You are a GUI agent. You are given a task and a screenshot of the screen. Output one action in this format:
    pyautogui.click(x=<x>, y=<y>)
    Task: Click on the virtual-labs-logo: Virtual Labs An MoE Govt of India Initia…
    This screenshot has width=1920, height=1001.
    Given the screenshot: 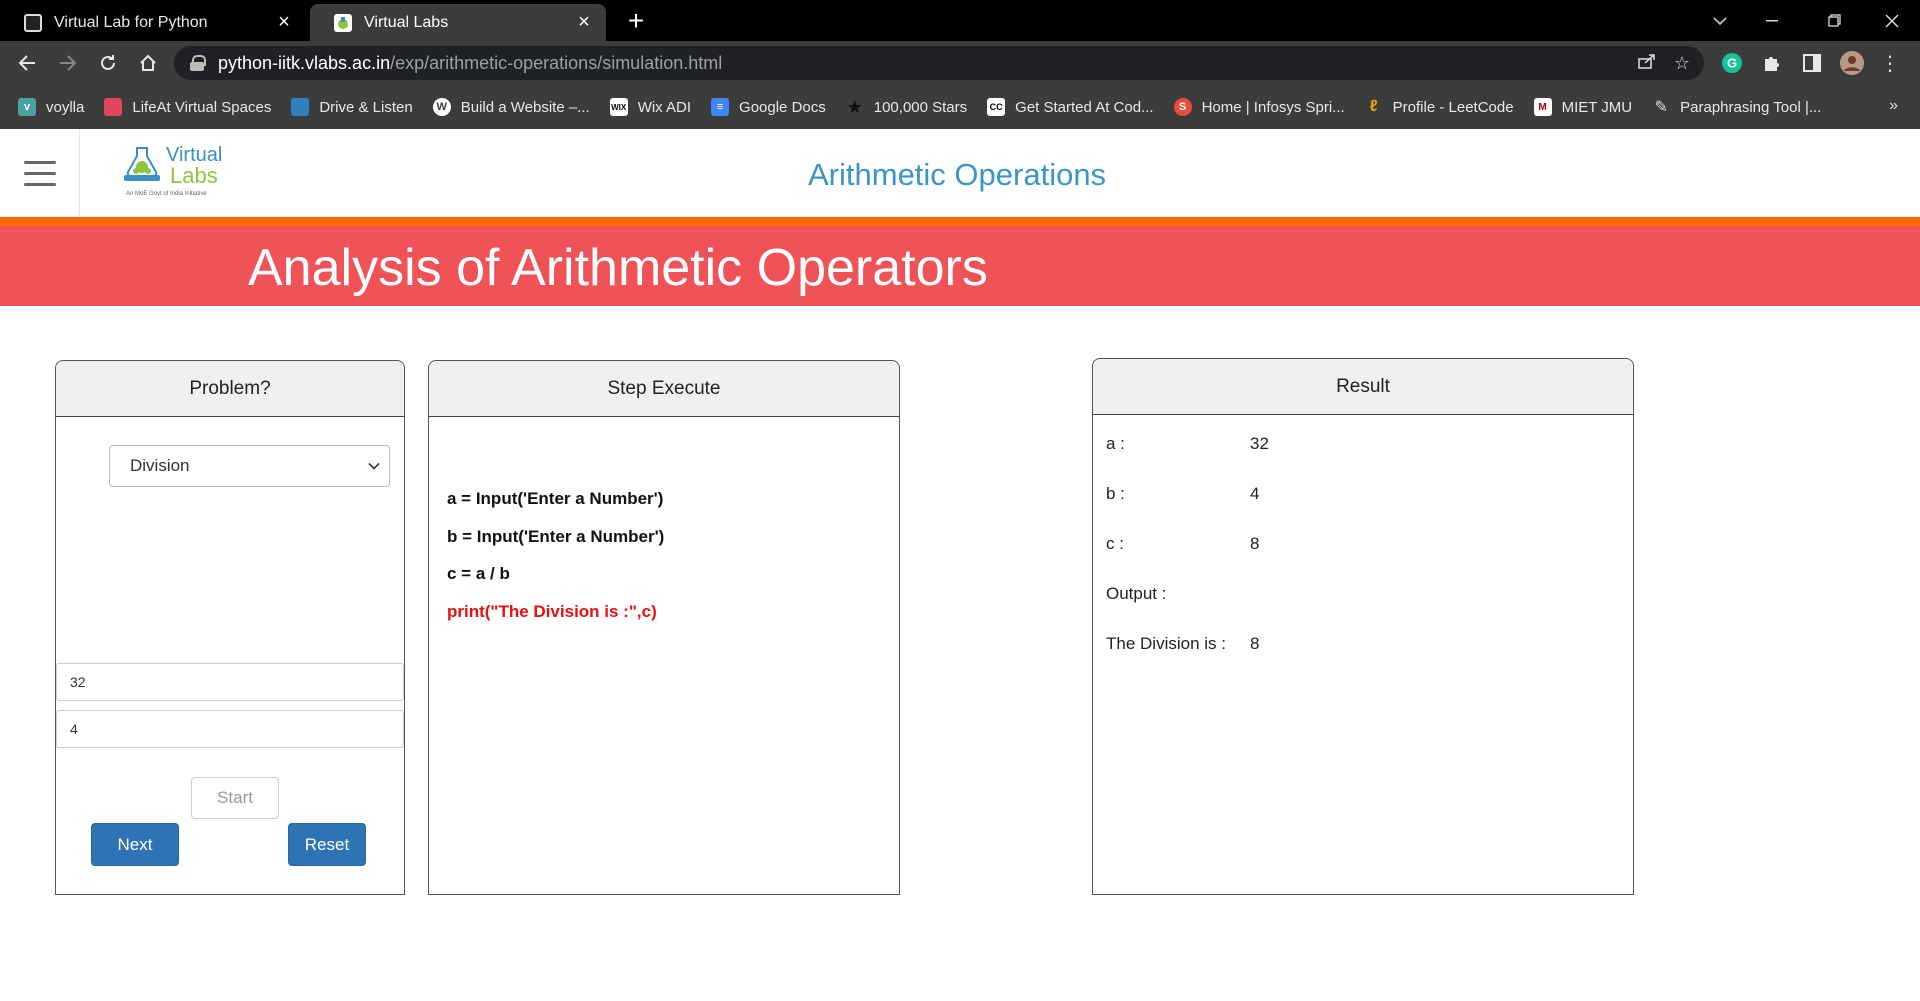 What is the action you would take?
    pyautogui.click(x=174, y=173)
    